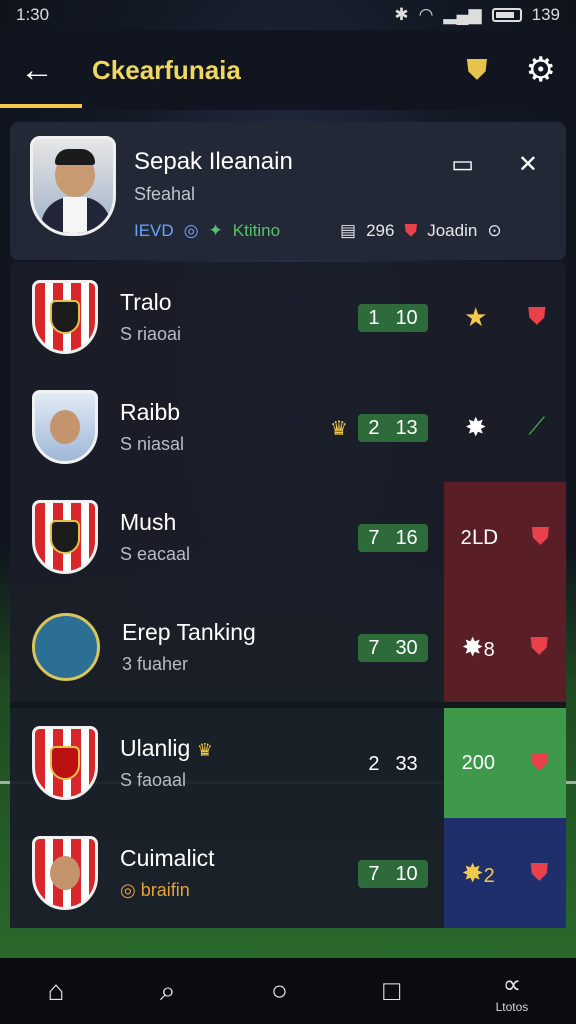  What do you see at coordinates (393, 874) in the screenshot?
I see `score-pill: 7 10` at bounding box center [393, 874].